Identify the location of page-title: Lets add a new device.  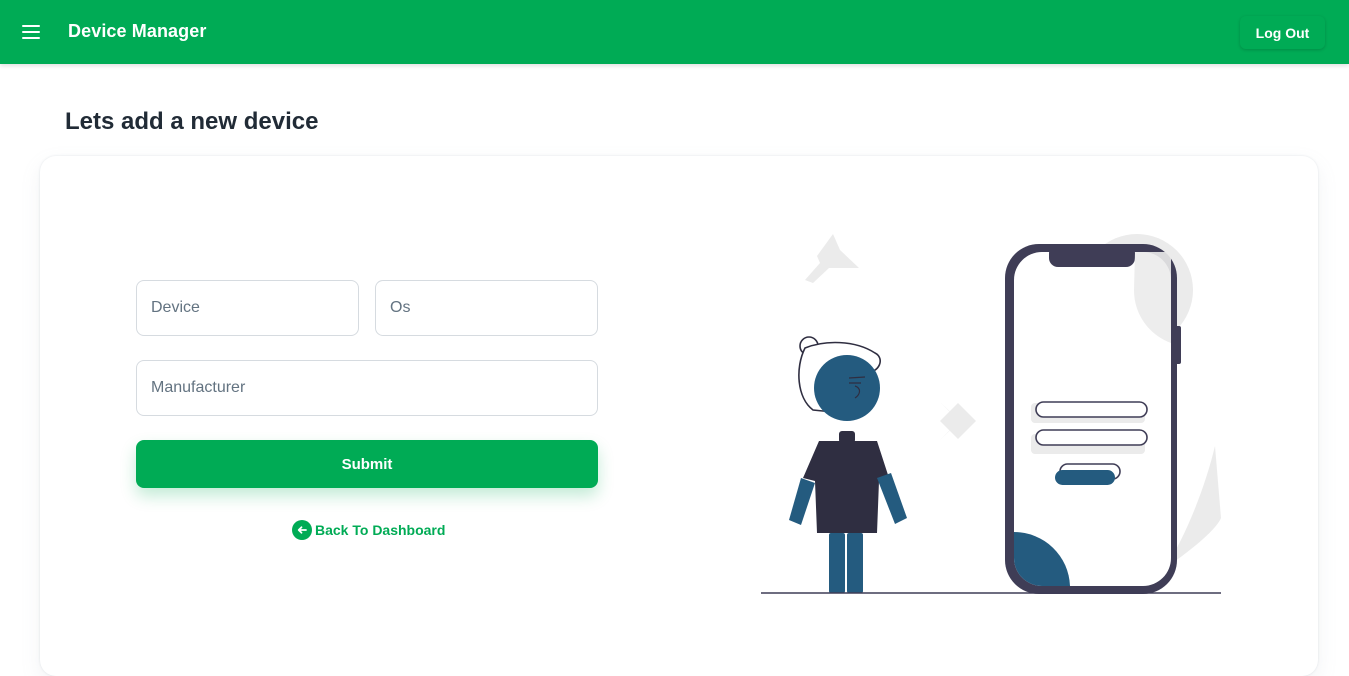
(192, 121).